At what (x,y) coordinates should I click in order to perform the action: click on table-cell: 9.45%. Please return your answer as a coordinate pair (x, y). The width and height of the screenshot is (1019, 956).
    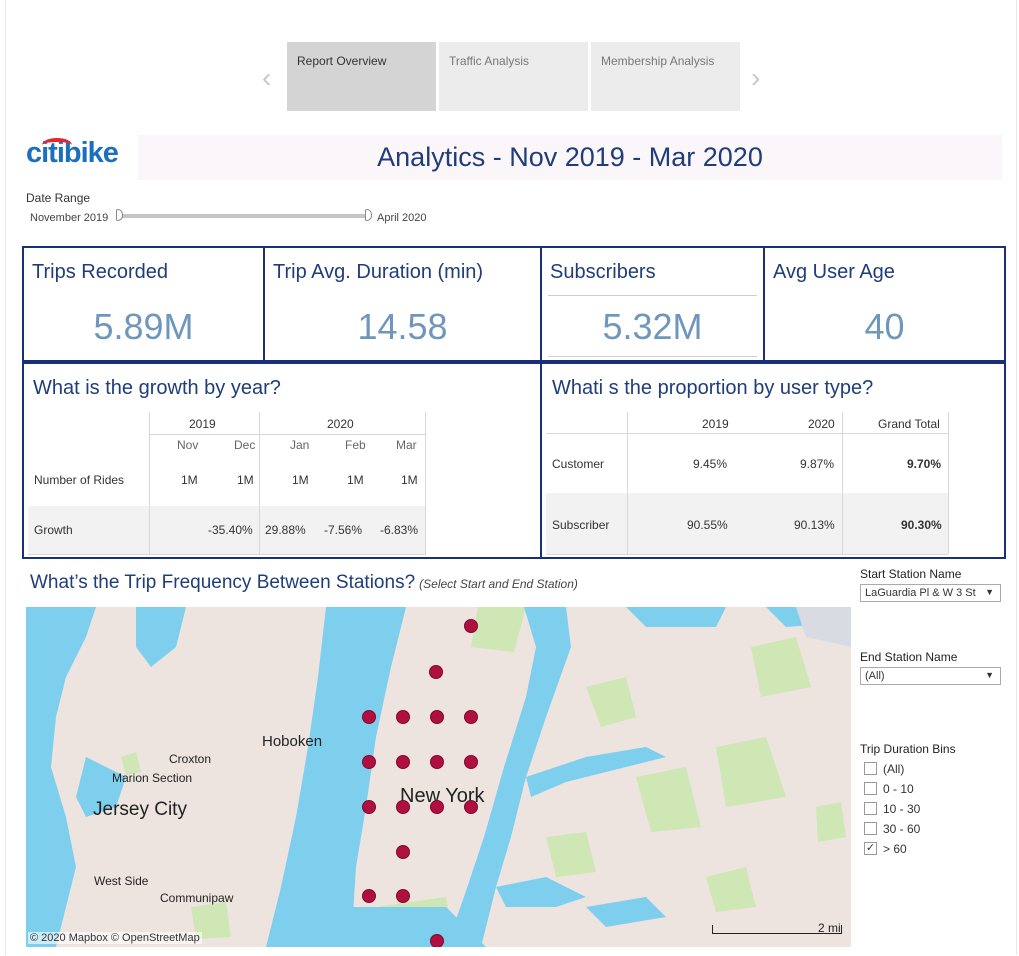
    Looking at the image, I should click on (710, 464).